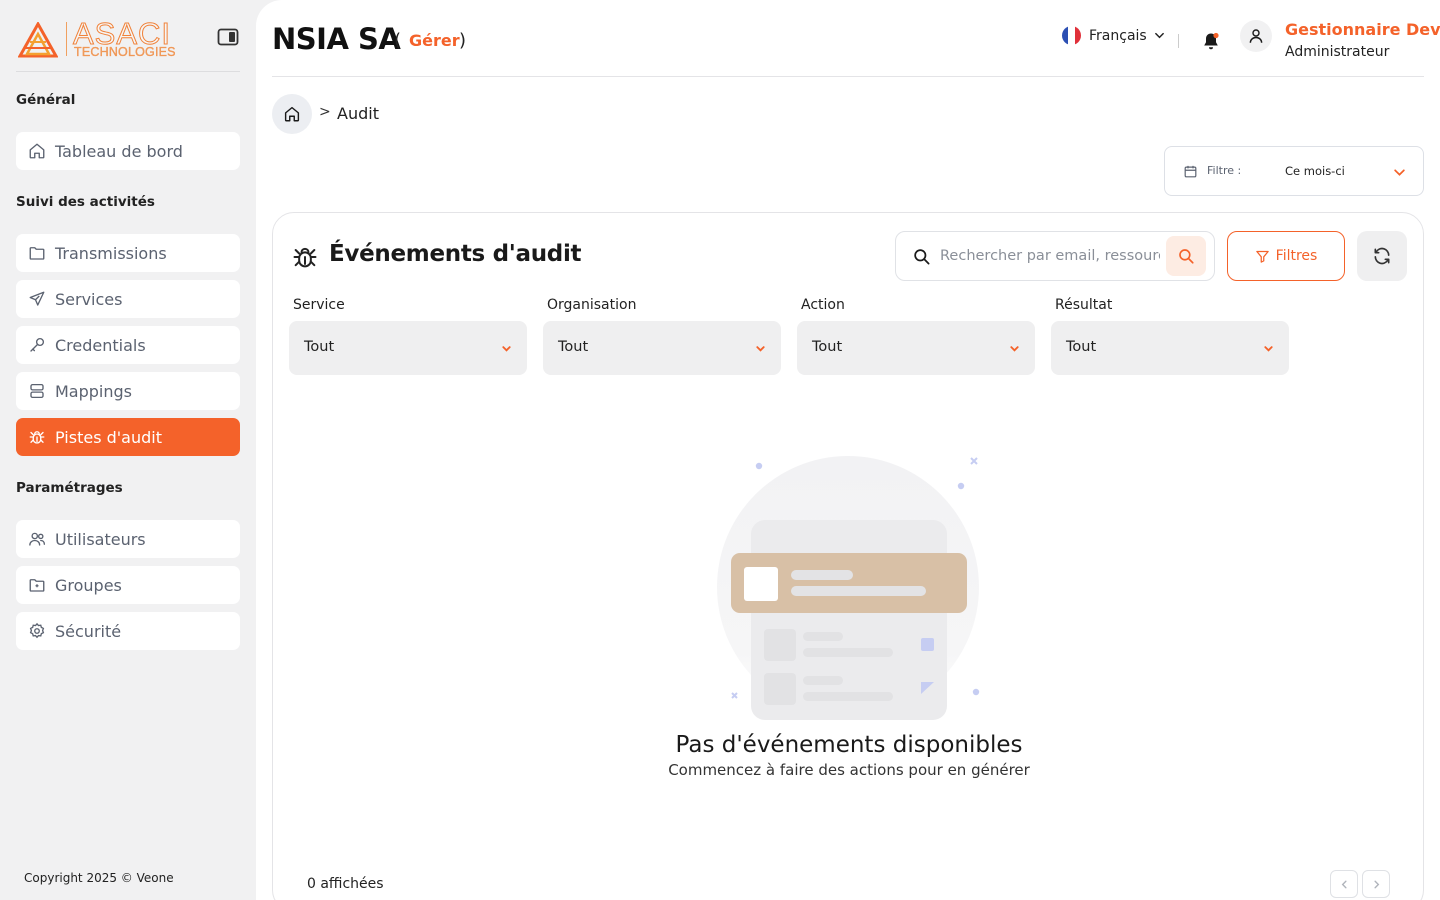  I want to click on period-filter-label: Filtre :, so click(1224, 170).